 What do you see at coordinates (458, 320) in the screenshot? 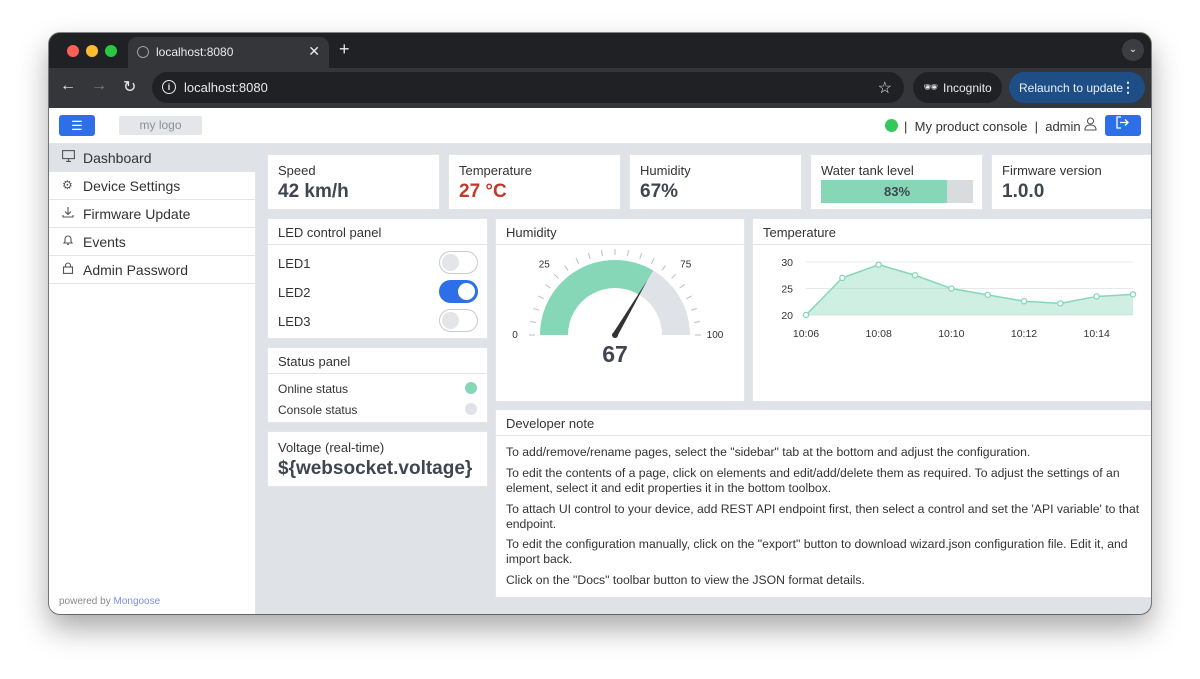
I see `led3-toggle` at bounding box center [458, 320].